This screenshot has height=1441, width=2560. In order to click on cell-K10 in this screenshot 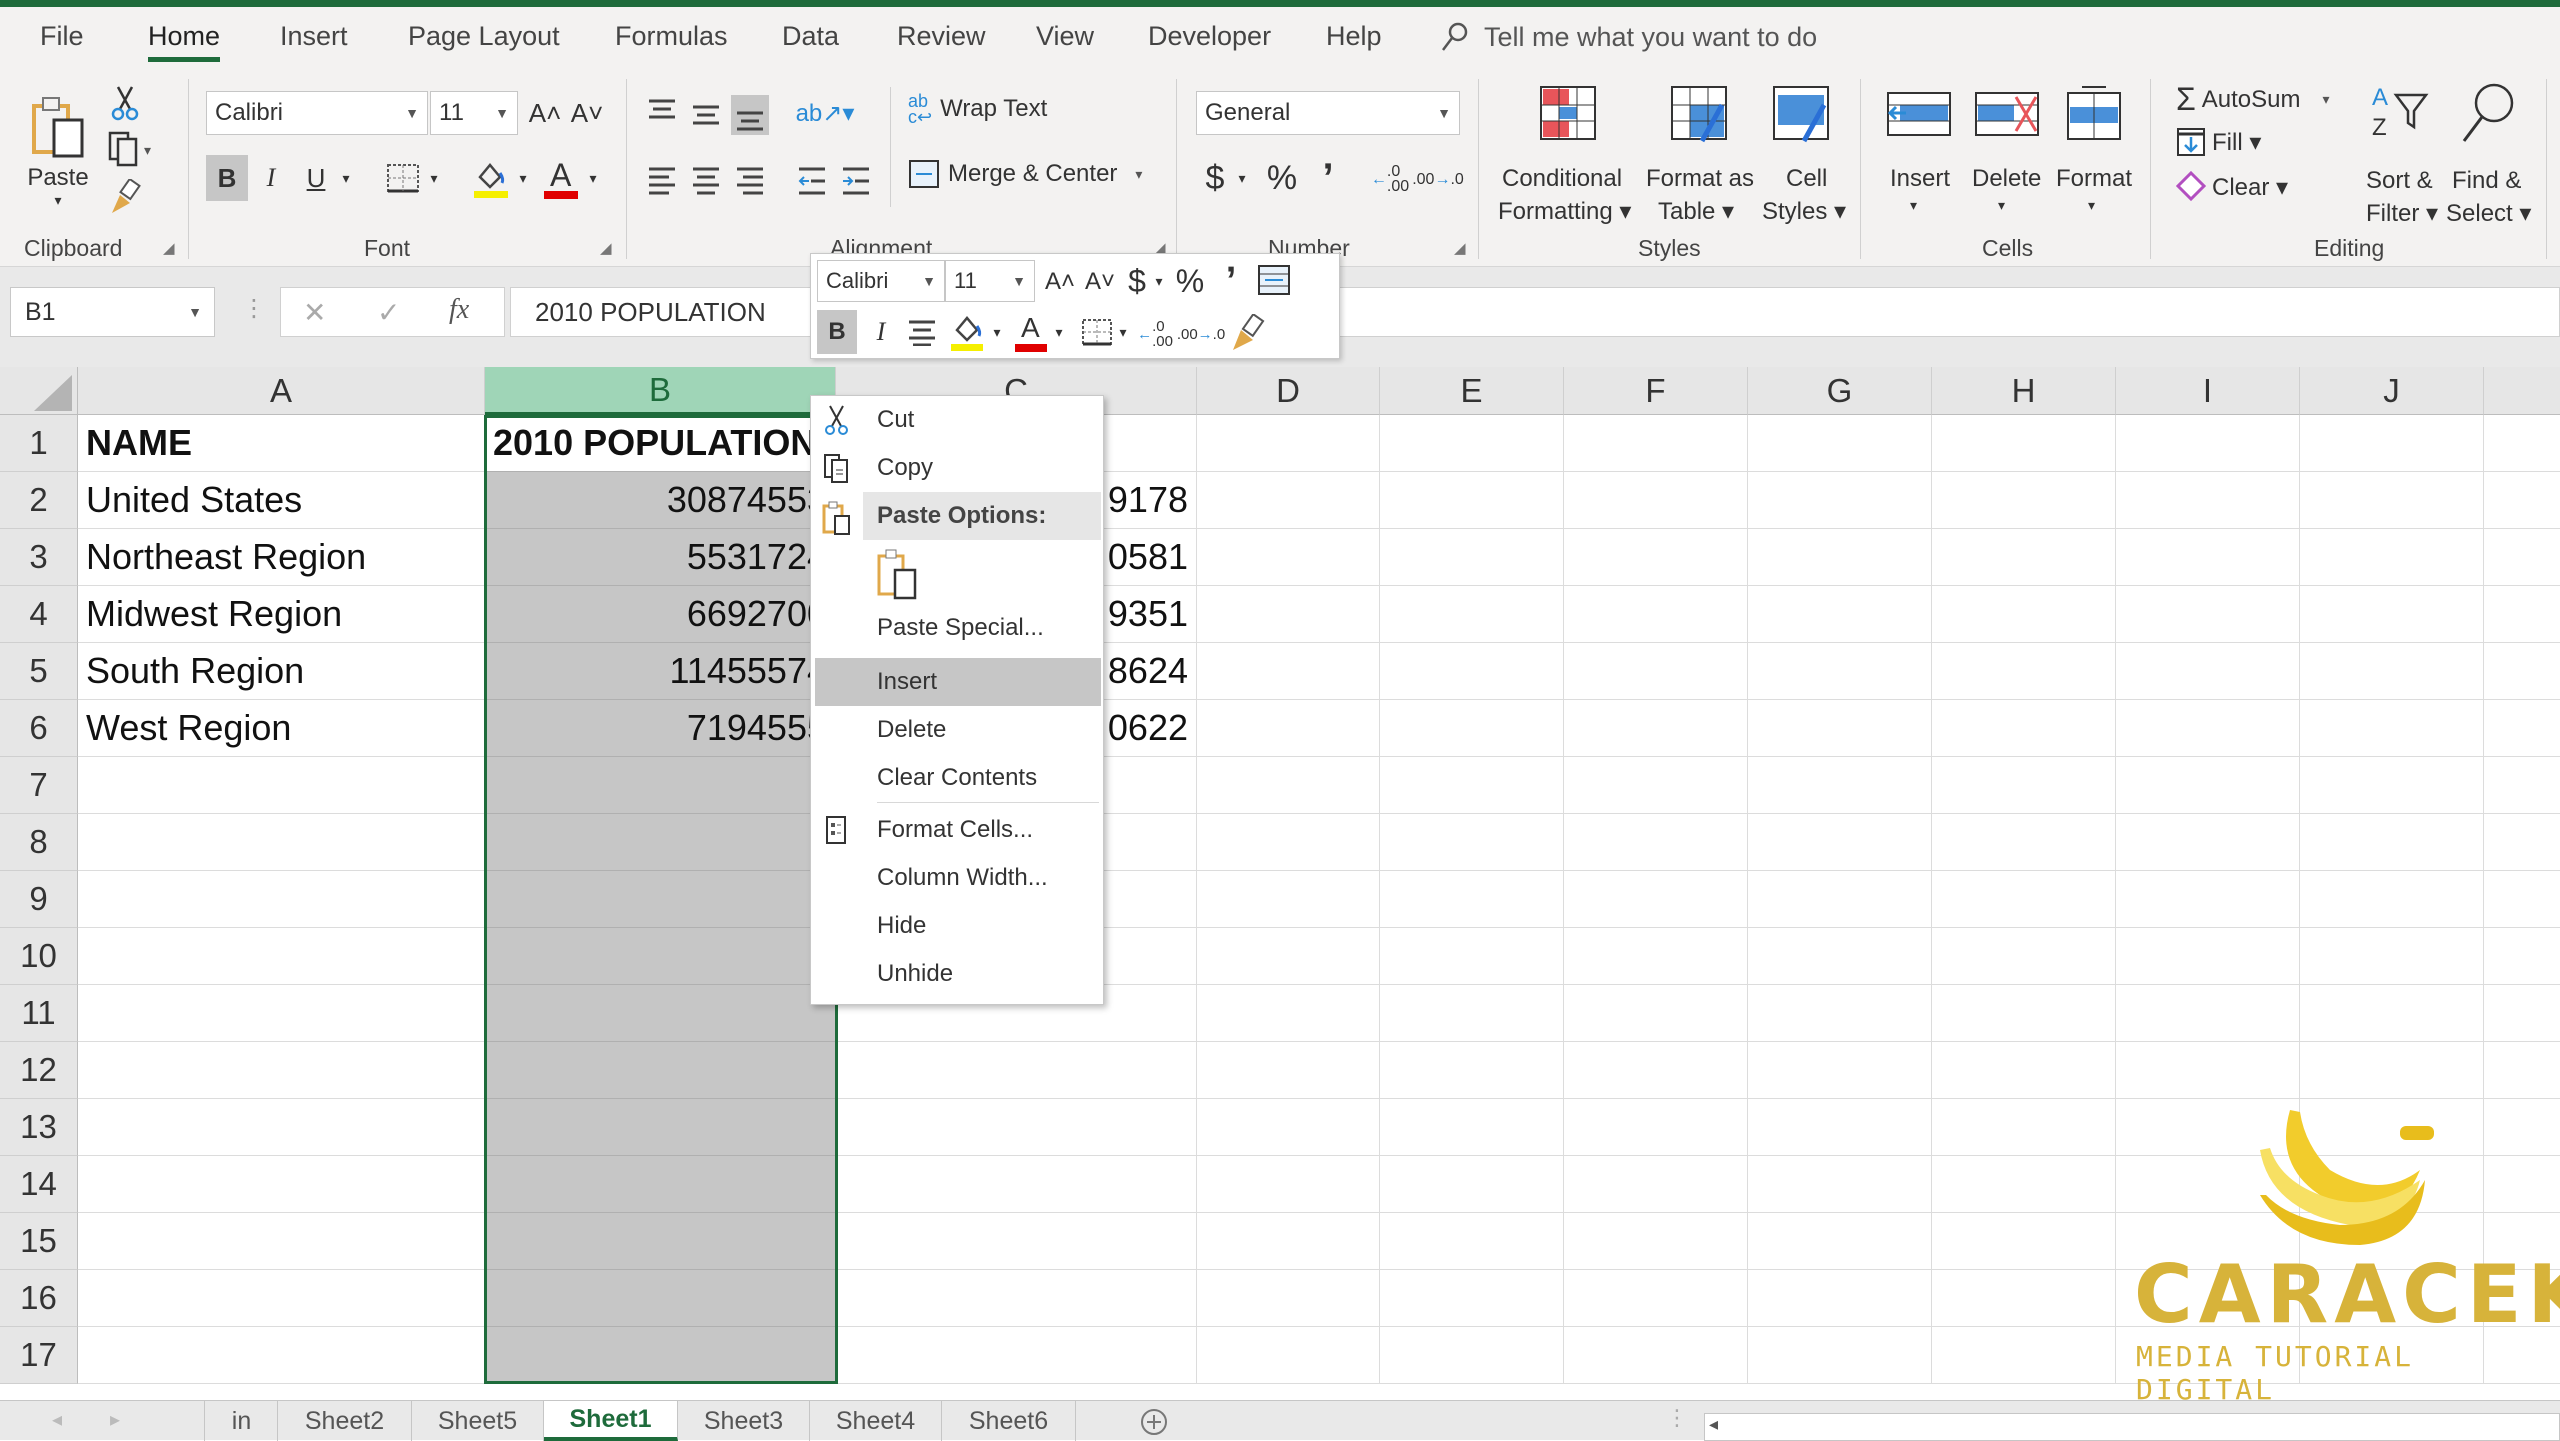, I will do `click(2522, 956)`.